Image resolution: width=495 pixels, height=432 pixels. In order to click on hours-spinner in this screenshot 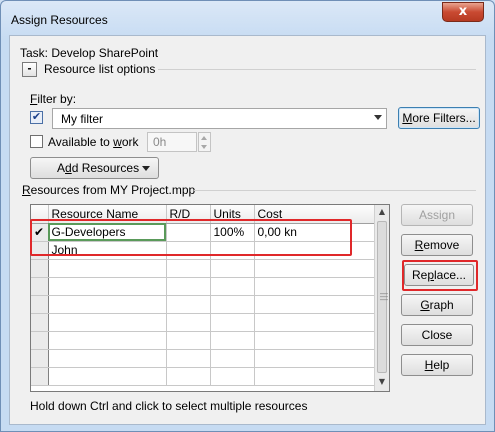, I will do `click(204, 142)`.